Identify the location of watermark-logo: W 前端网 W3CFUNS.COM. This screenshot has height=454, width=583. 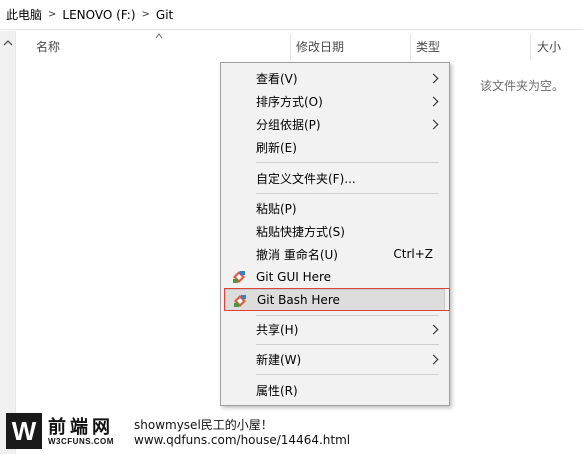
(66, 431).